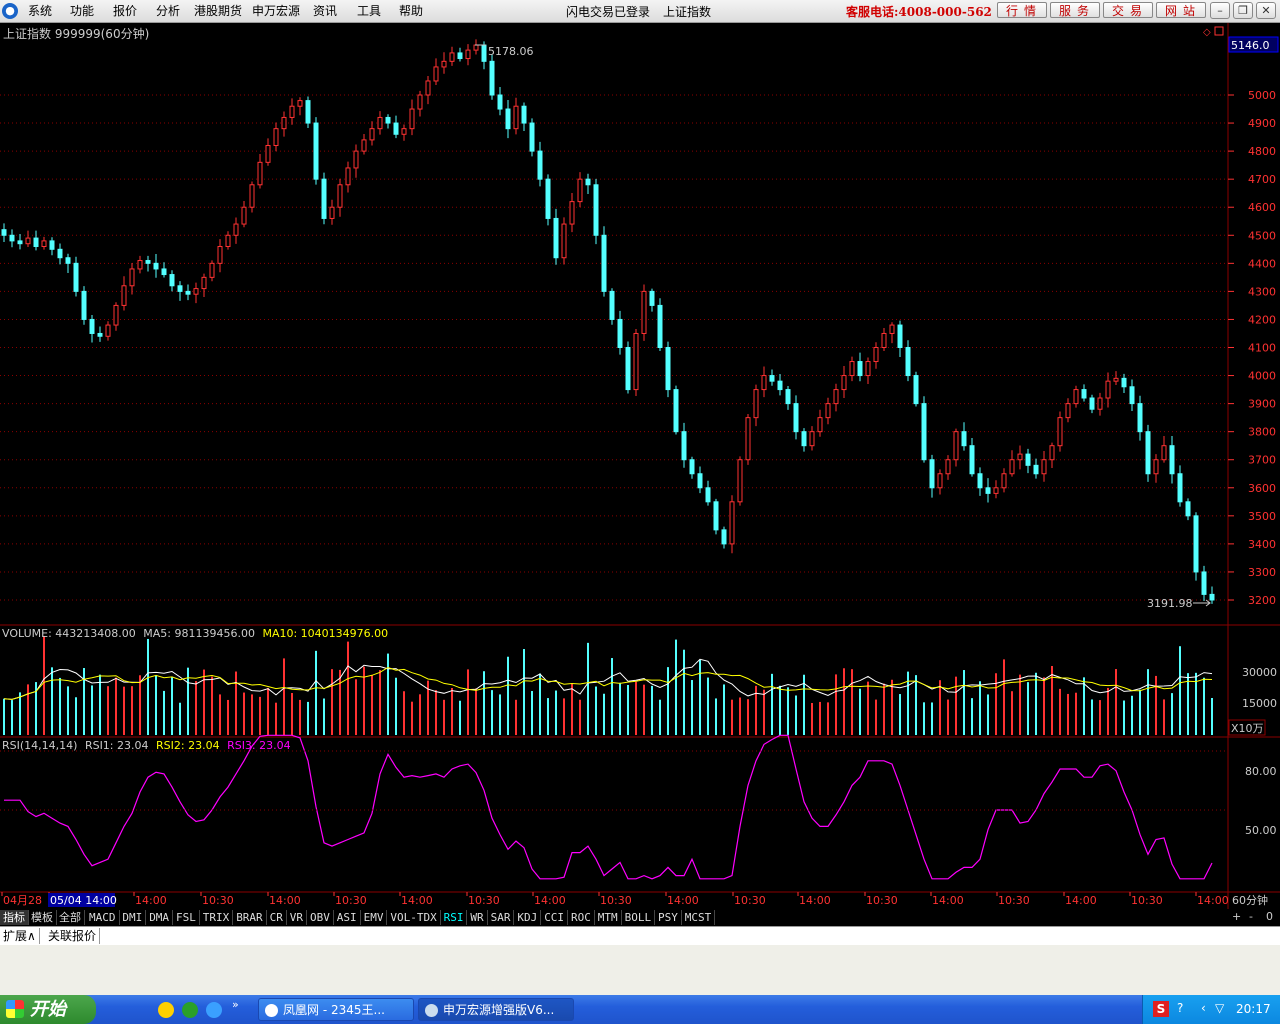 This screenshot has height=1024, width=1280. What do you see at coordinates (1207, 32) in the screenshot?
I see `diamond-icon: ◇` at bounding box center [1207, 32].